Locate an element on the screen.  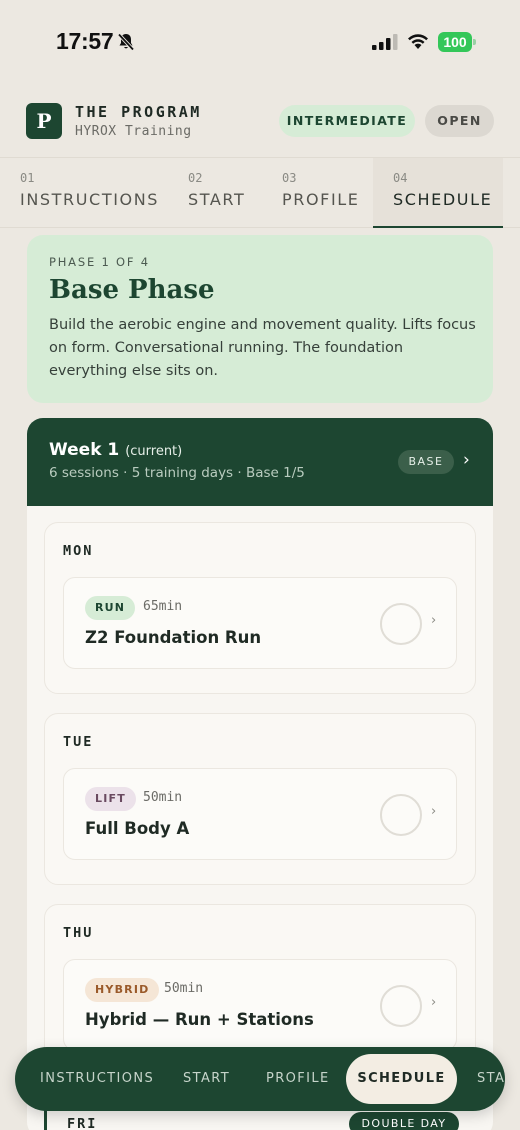
battery-level: 100 is located at coordinates (455, 42).